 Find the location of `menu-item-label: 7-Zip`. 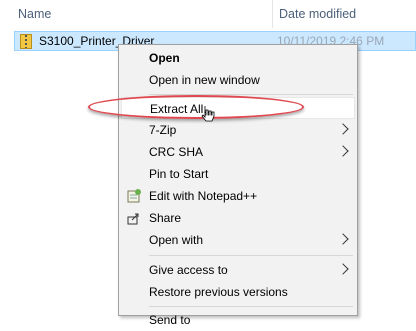

menu-item-label: 7-Zip is located at coordinates (163, 130).